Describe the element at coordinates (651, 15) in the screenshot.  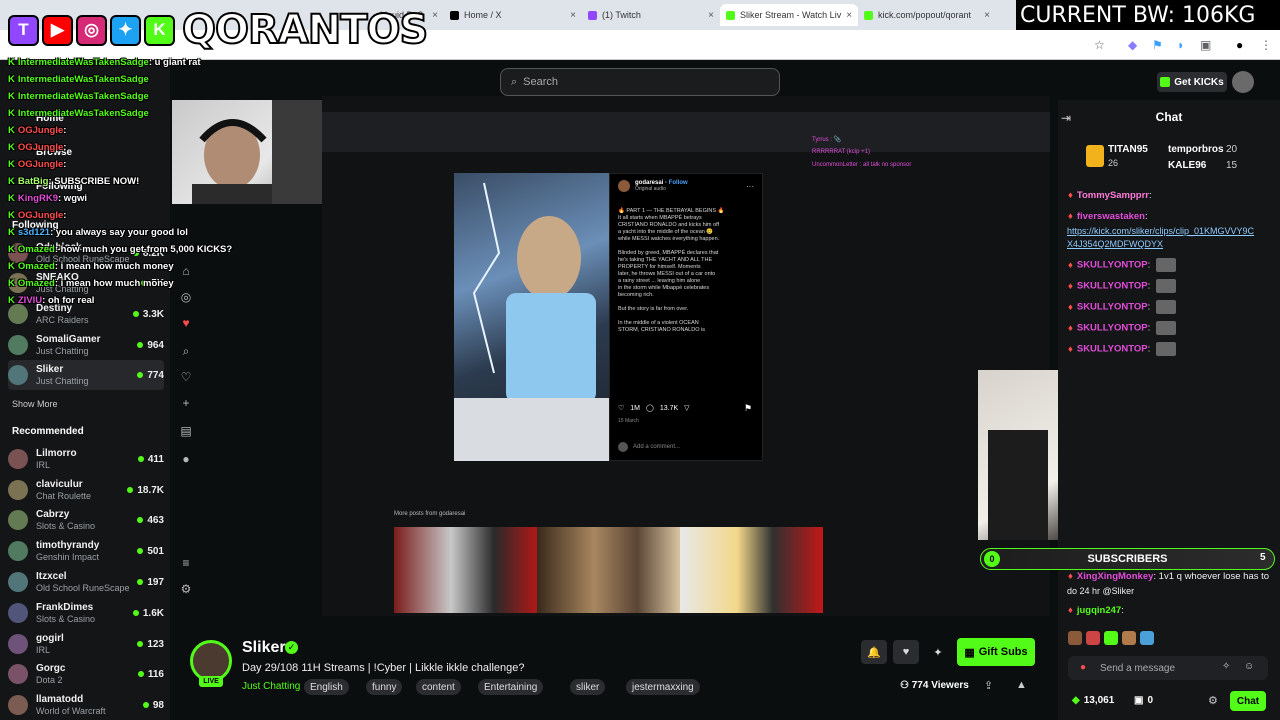
I see `browser-tab: (1) Twitch ×` at that location.